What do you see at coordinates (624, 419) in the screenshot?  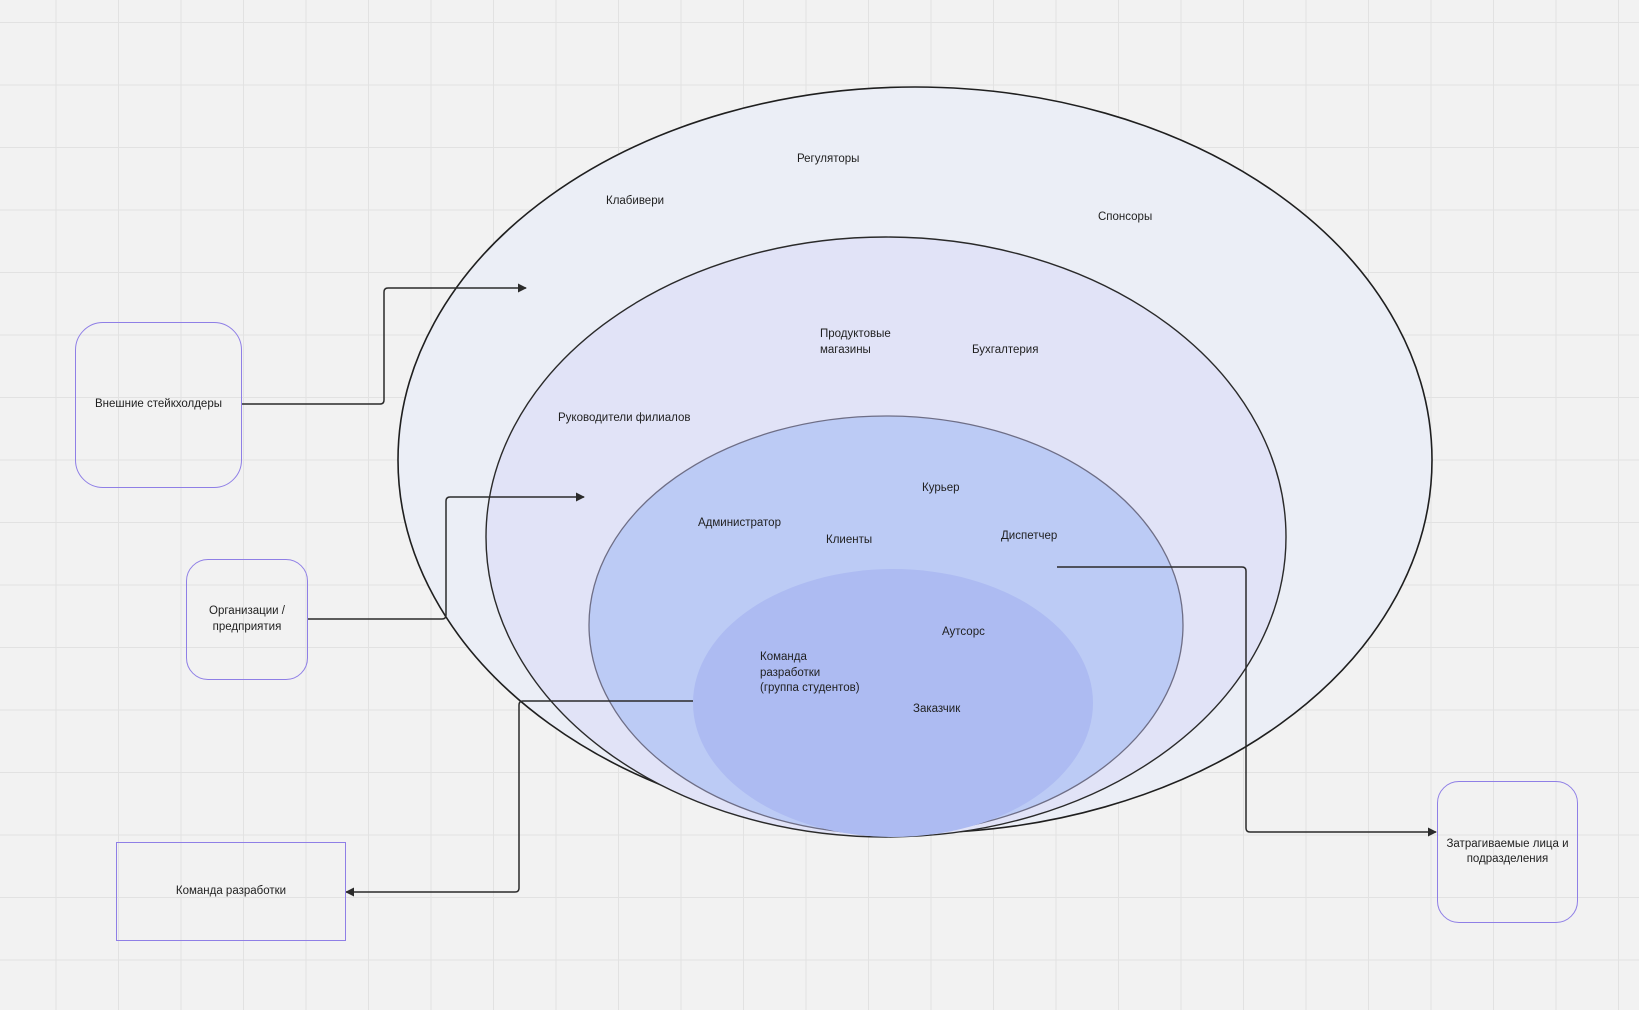 I see `label-branch-heads: Руководители филиалов` at bounding box center [624, 419].